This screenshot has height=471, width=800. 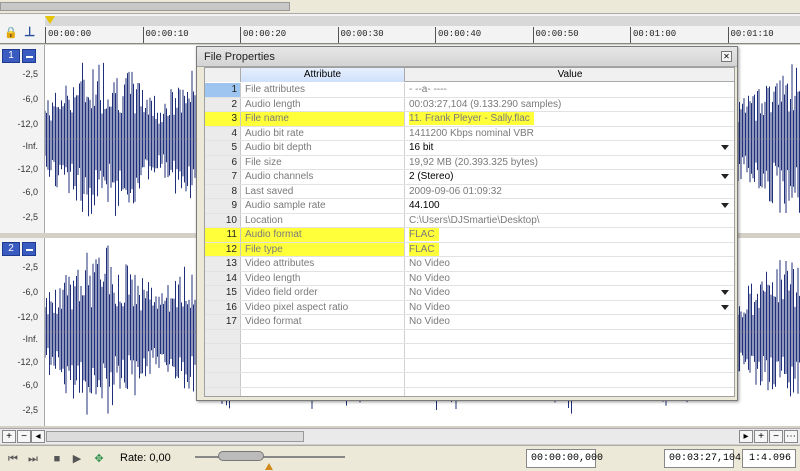 I want to click on zoom-in-button: +, so click(x=9, y=436).